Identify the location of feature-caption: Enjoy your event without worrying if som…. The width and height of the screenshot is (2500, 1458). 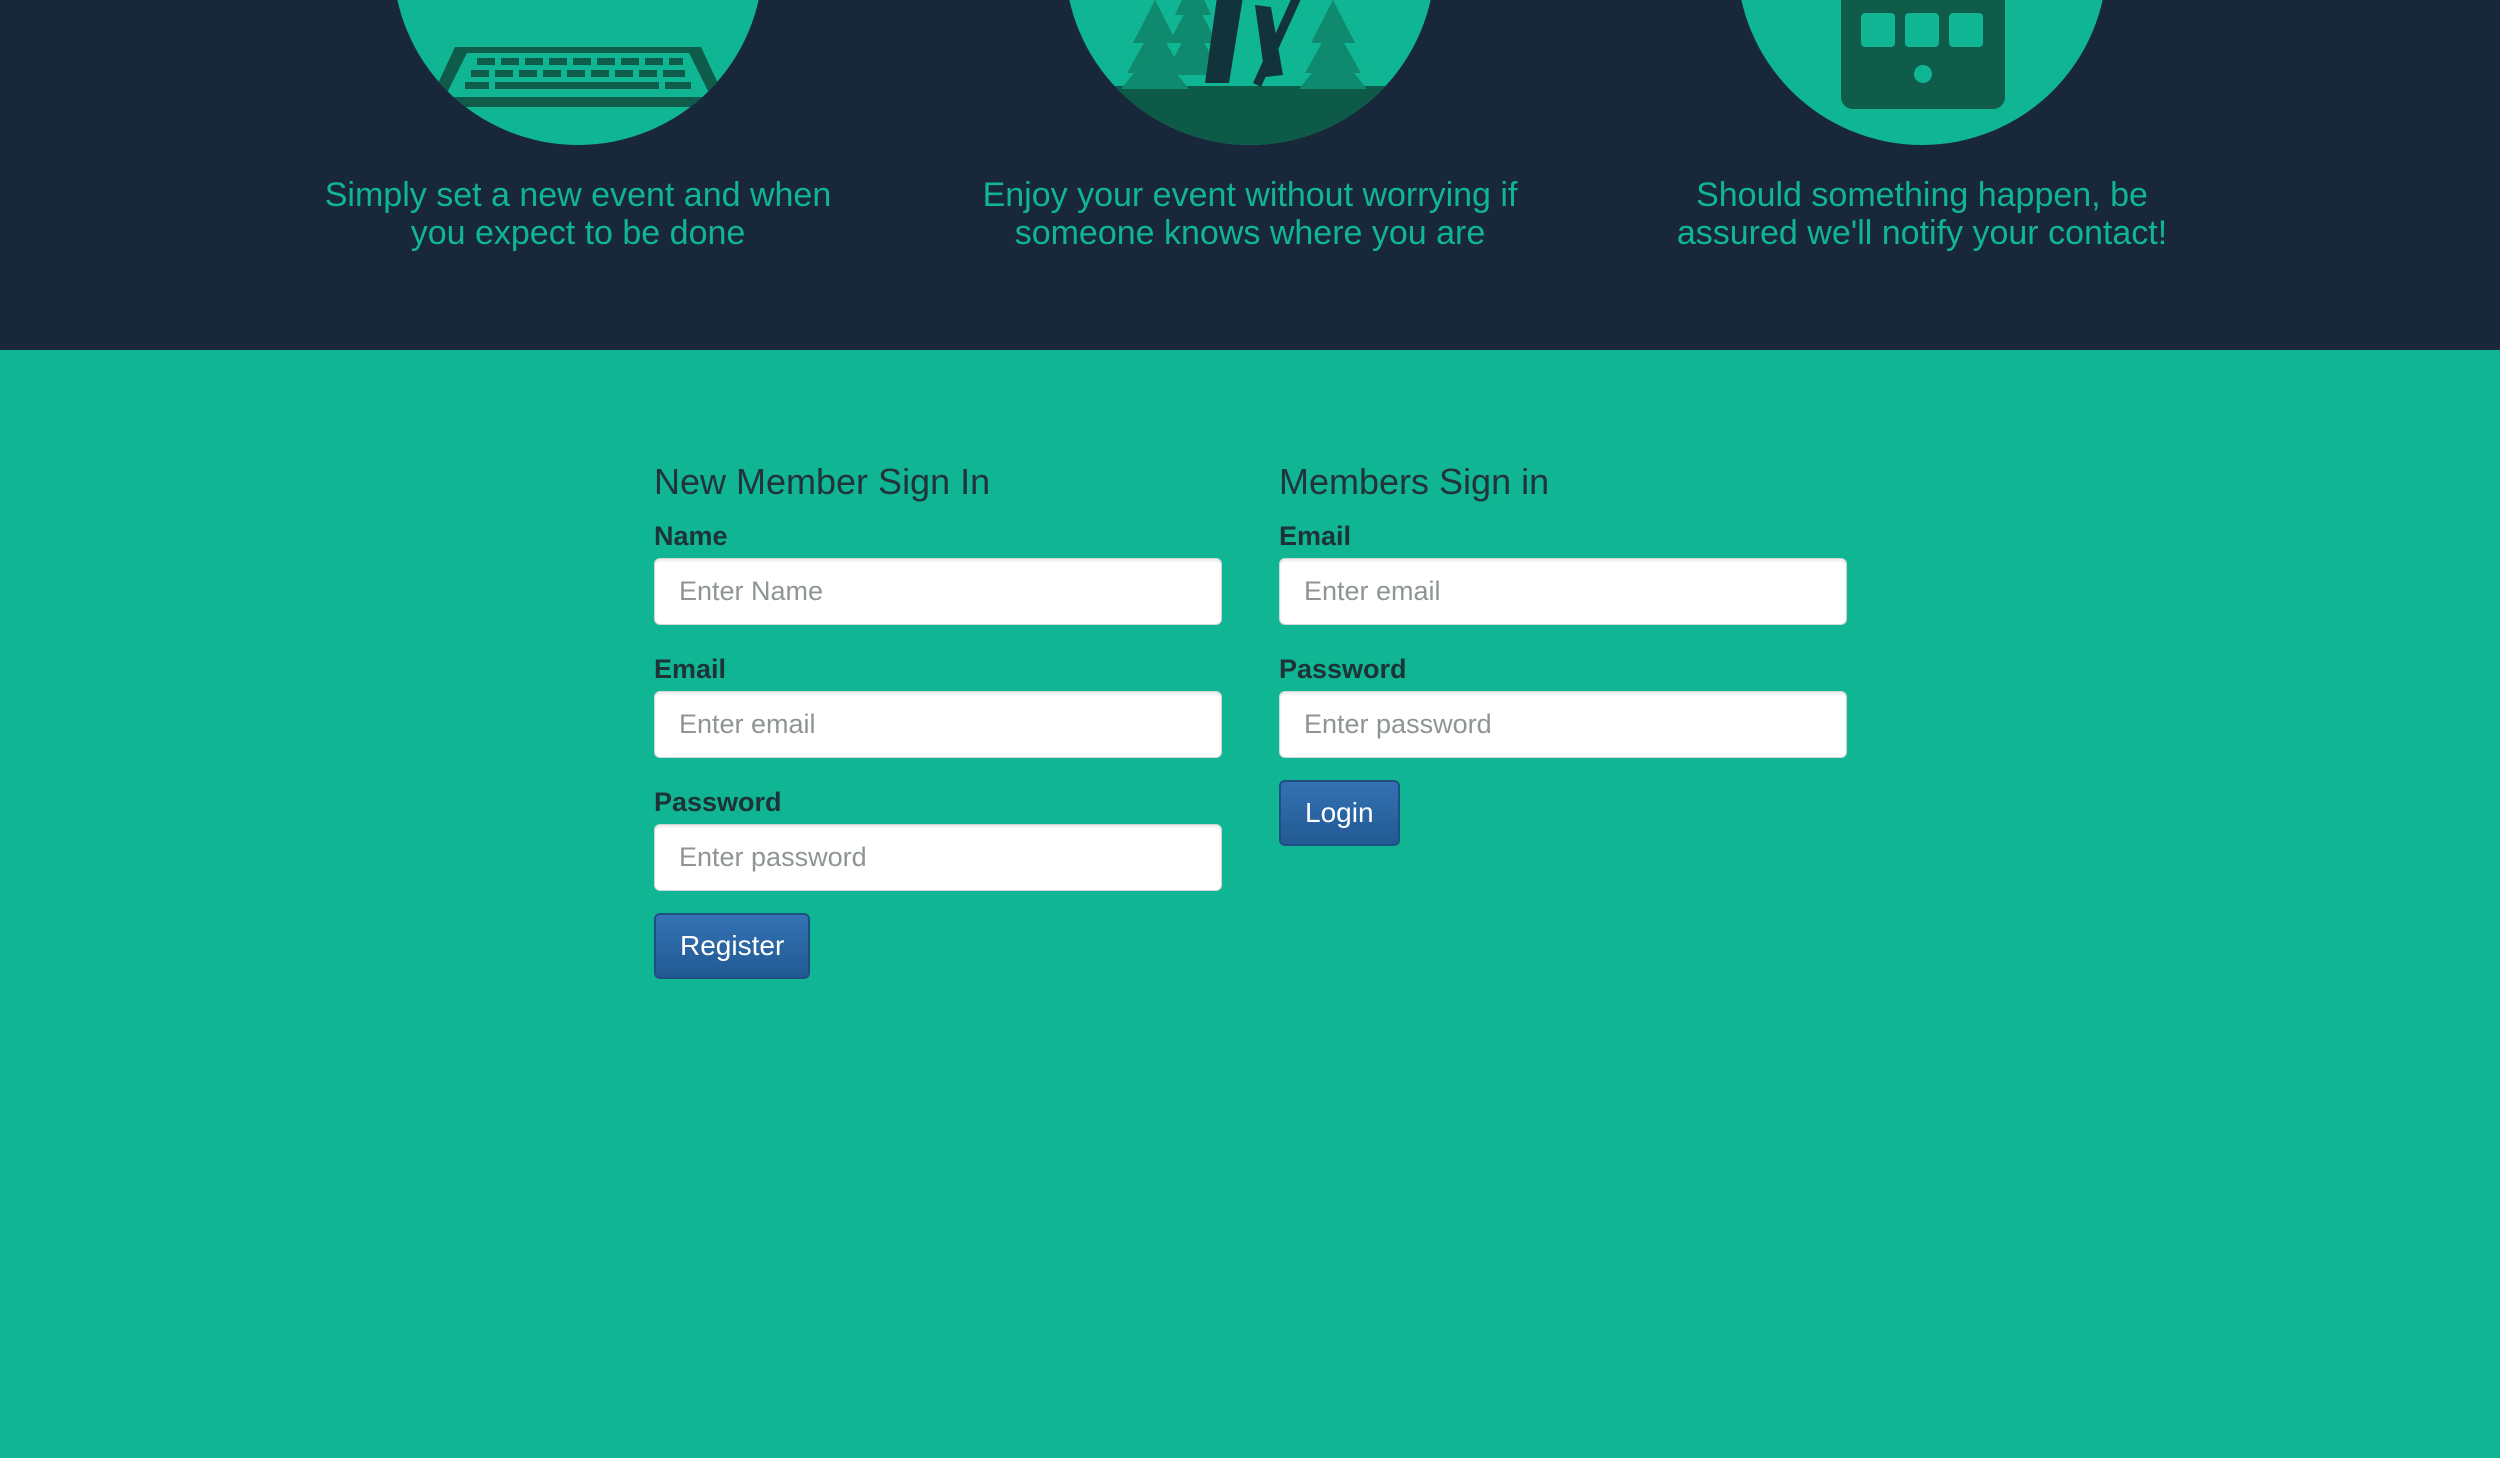
(1250, 214).